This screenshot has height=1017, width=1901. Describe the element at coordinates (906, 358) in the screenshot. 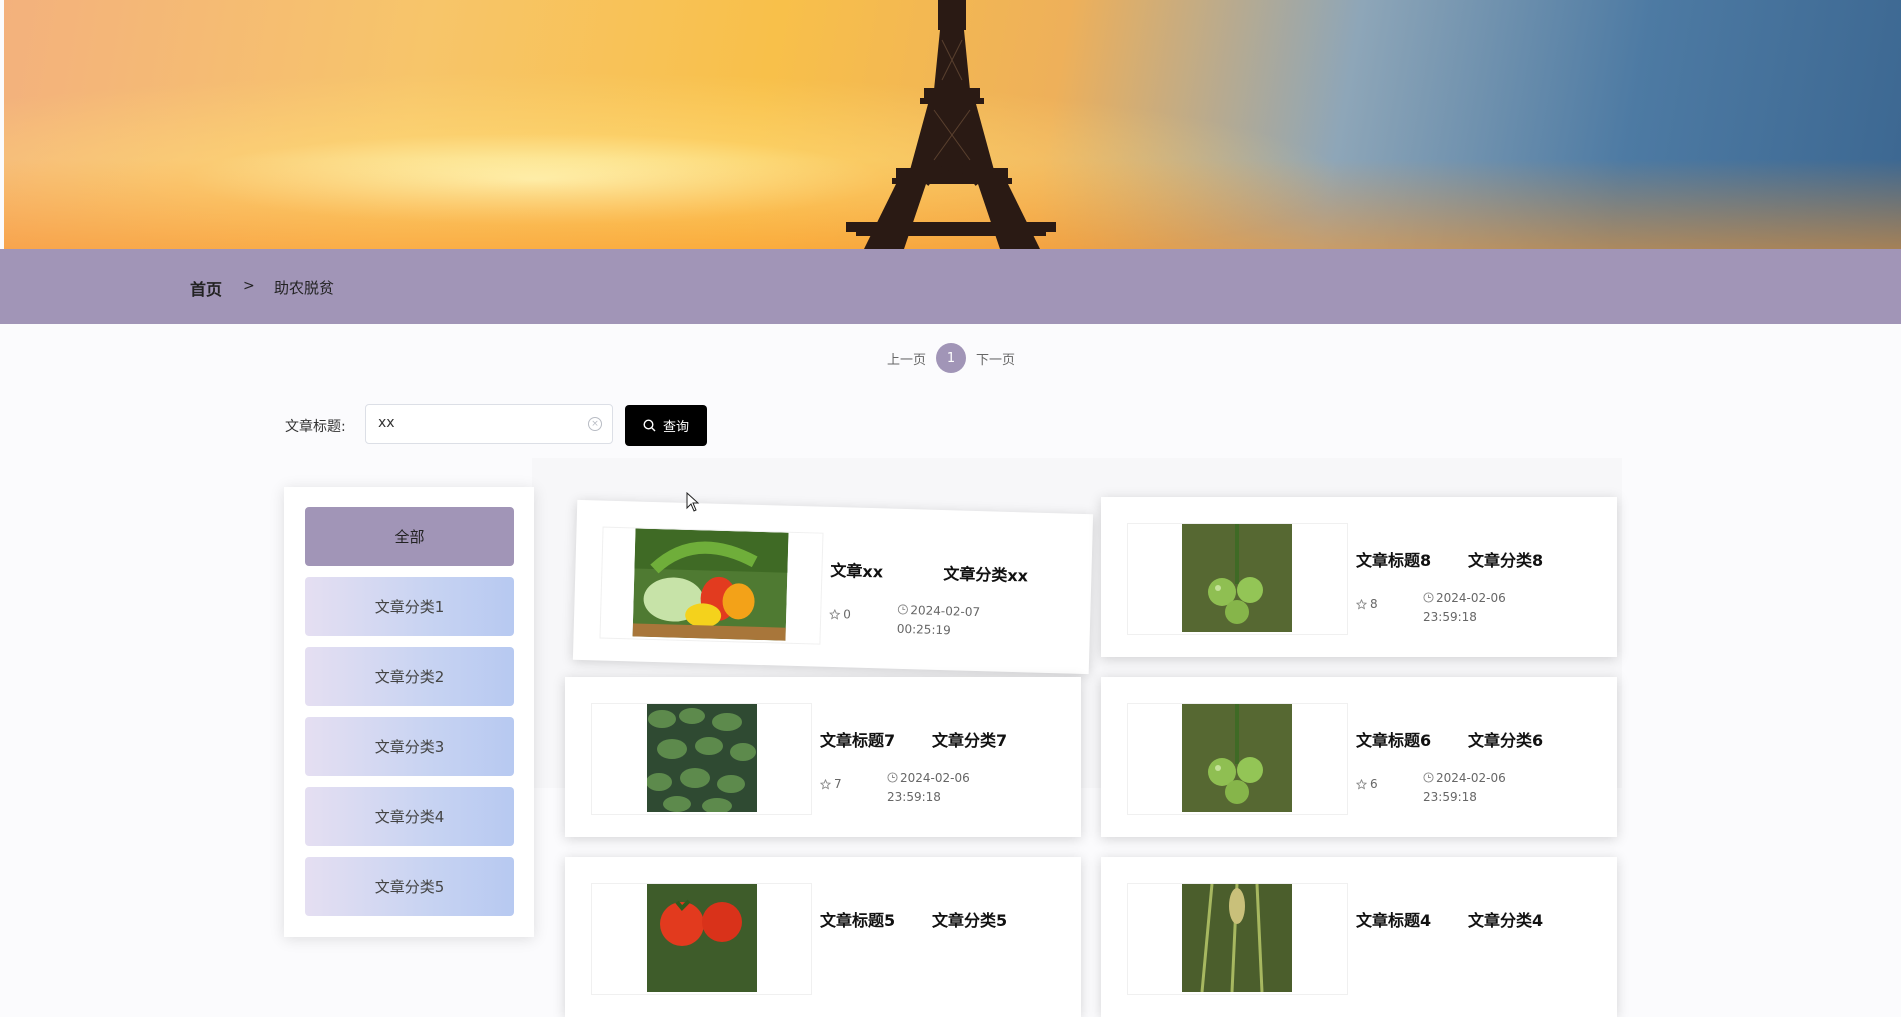

I see `prev-page-button: 上一页` at that location.